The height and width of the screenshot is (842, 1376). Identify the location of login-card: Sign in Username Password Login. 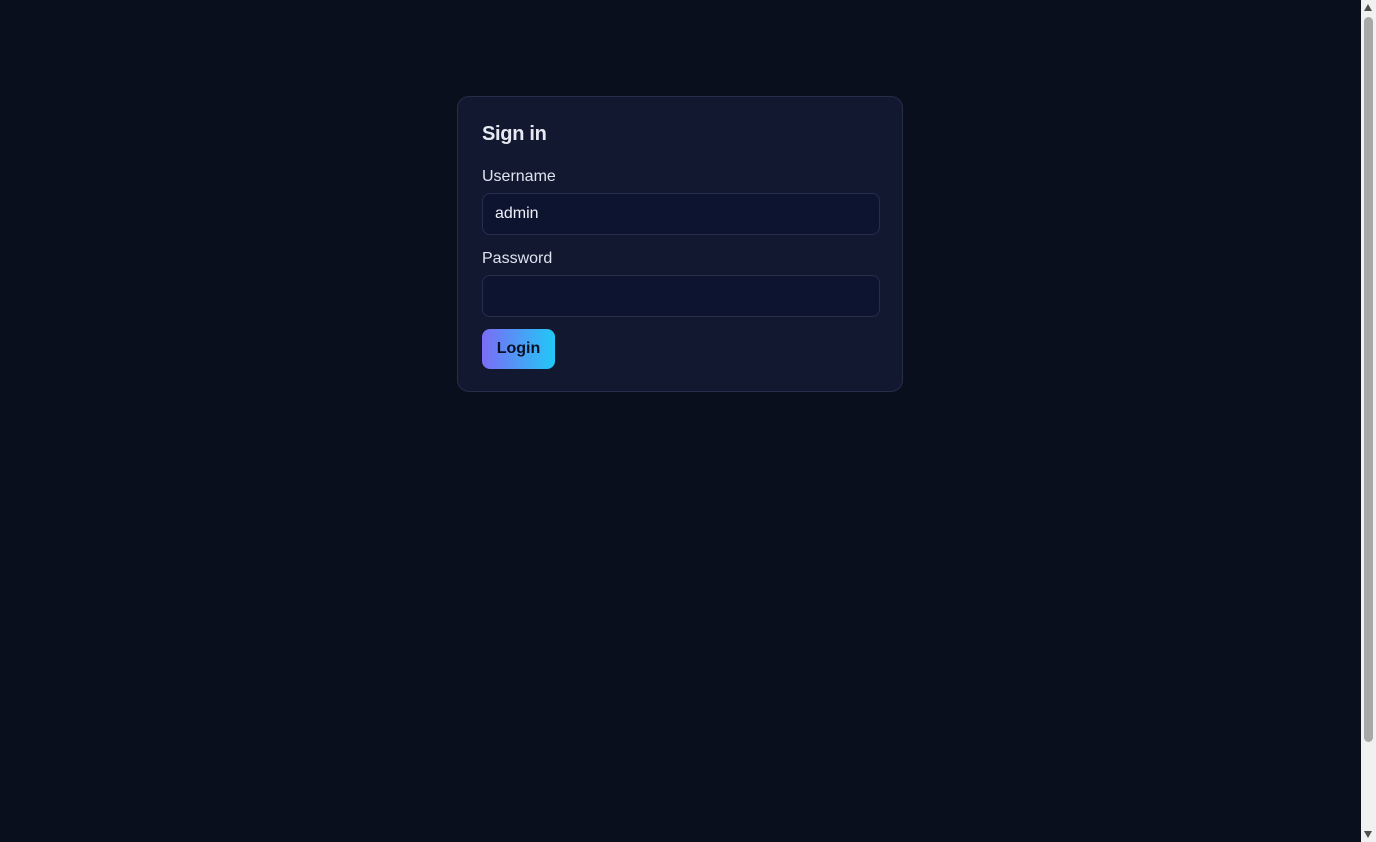
(680, 244).